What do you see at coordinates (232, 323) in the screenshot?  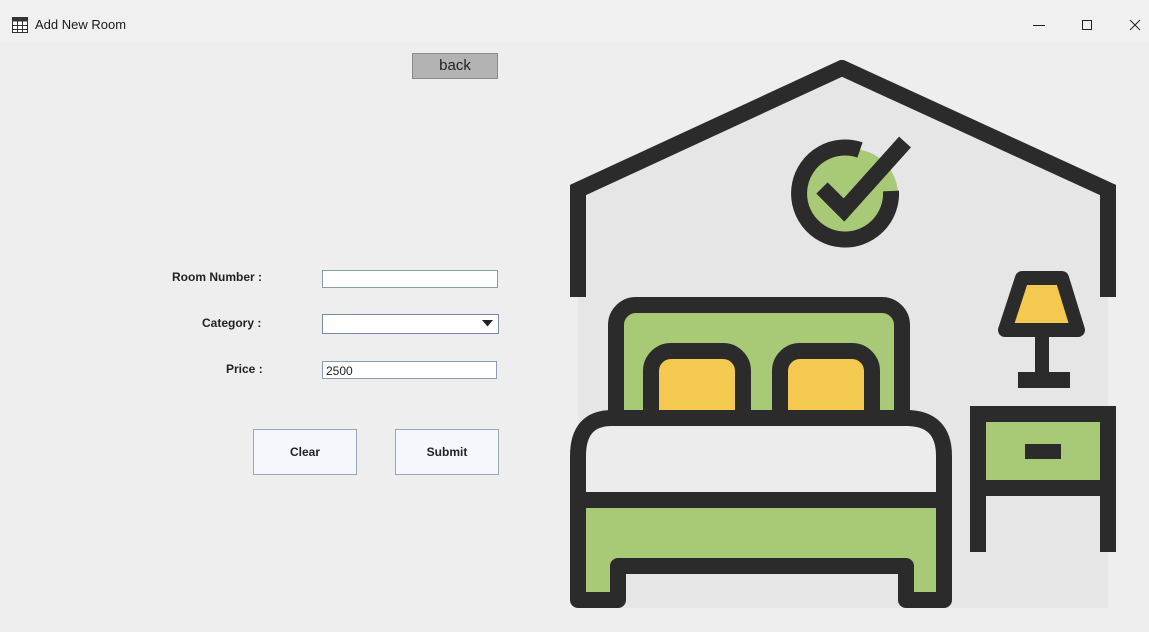 I see `category-label: Category :` at bounding box center [232, 323].